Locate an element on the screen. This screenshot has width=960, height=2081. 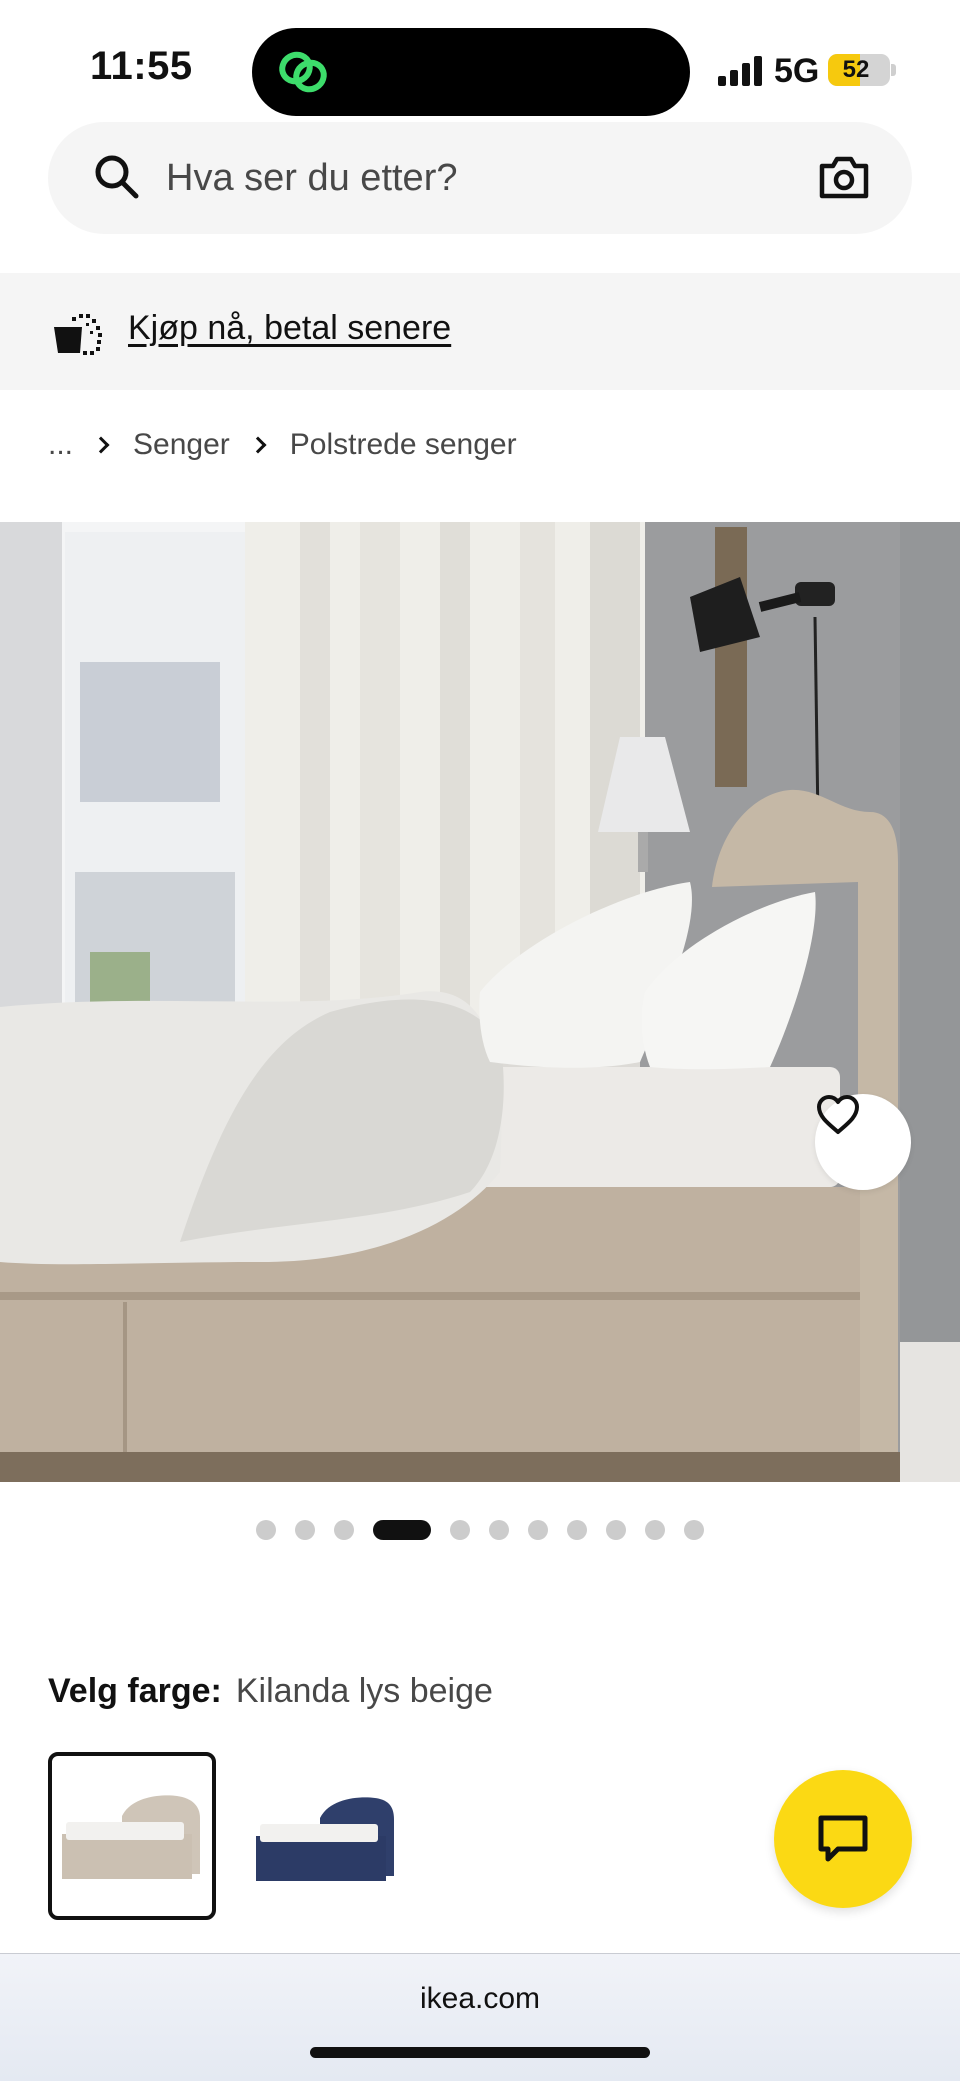
search-bar is located at coordinates (480, 178).